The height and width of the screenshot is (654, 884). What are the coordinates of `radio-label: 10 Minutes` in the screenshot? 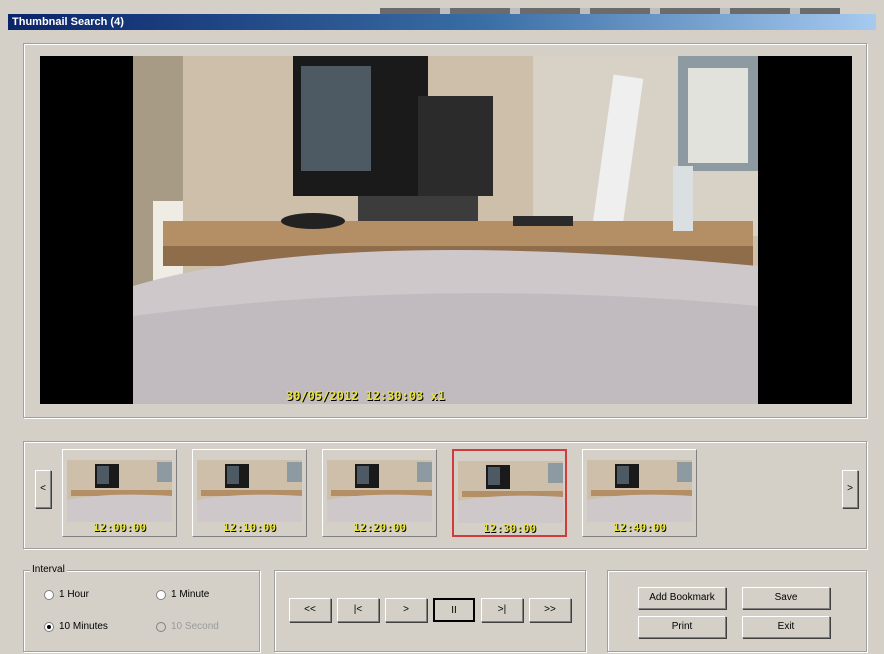 It's located at (83, 626).